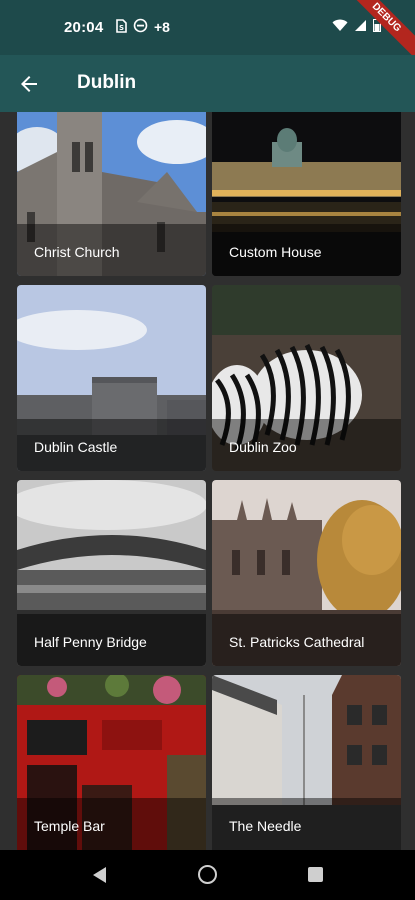 This screenshot has width=415, height=900. I want to click on place-card-custom-house: Custom House, so click(306, 194).